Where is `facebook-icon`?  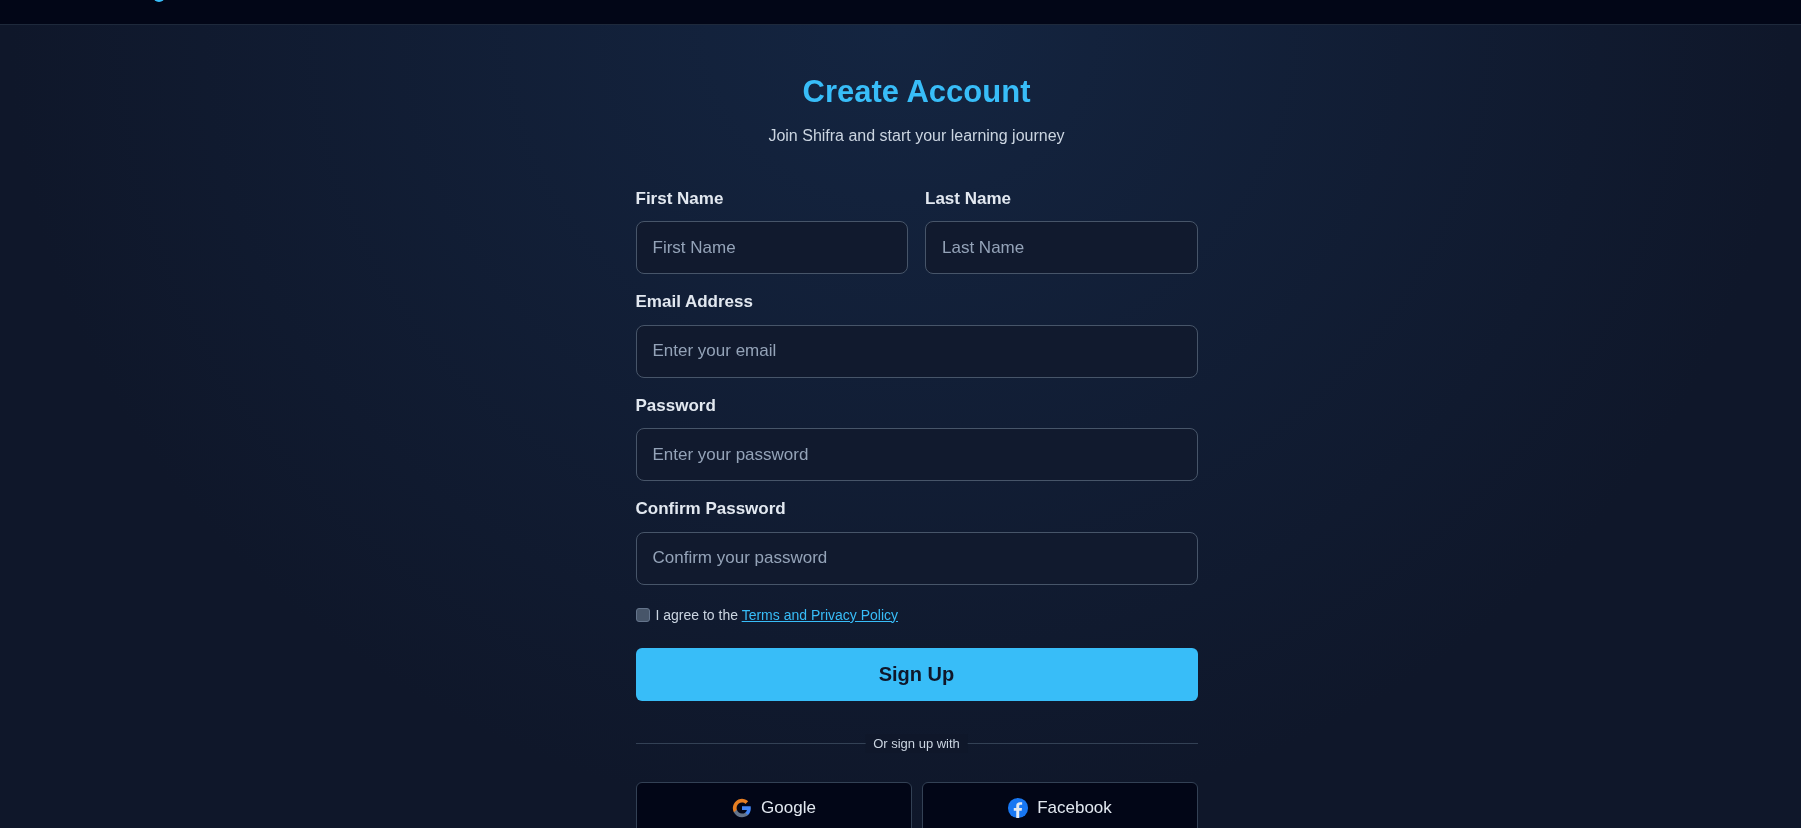 facebook-icon is located at coordinates (1018, 807).